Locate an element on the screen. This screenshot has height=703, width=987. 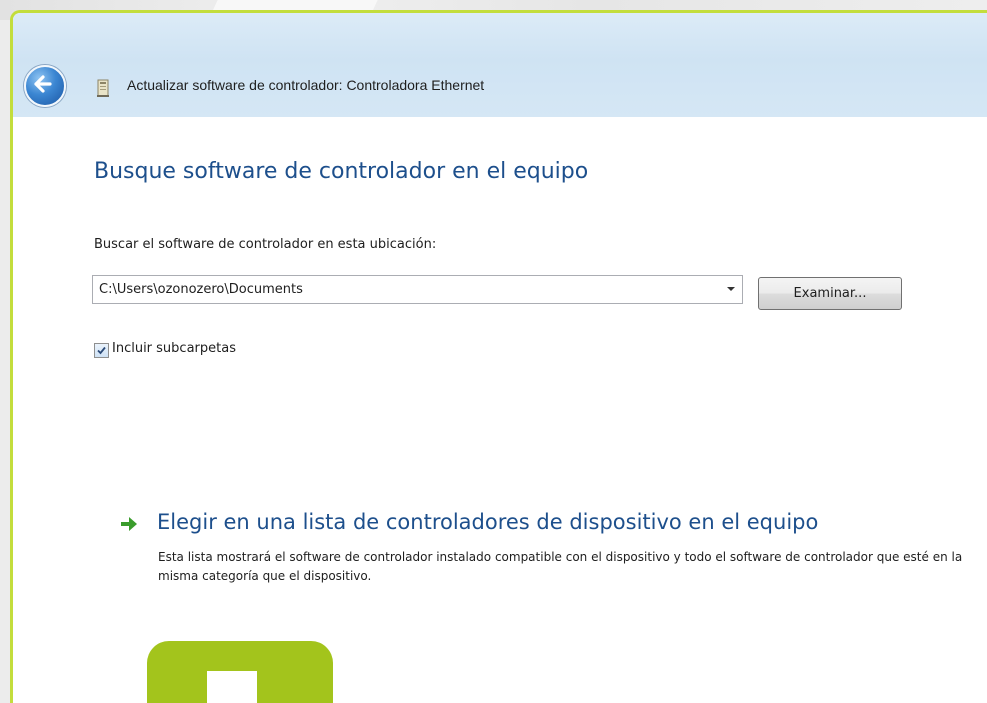
decorative-green-tile is located at coordinates (240, 672).